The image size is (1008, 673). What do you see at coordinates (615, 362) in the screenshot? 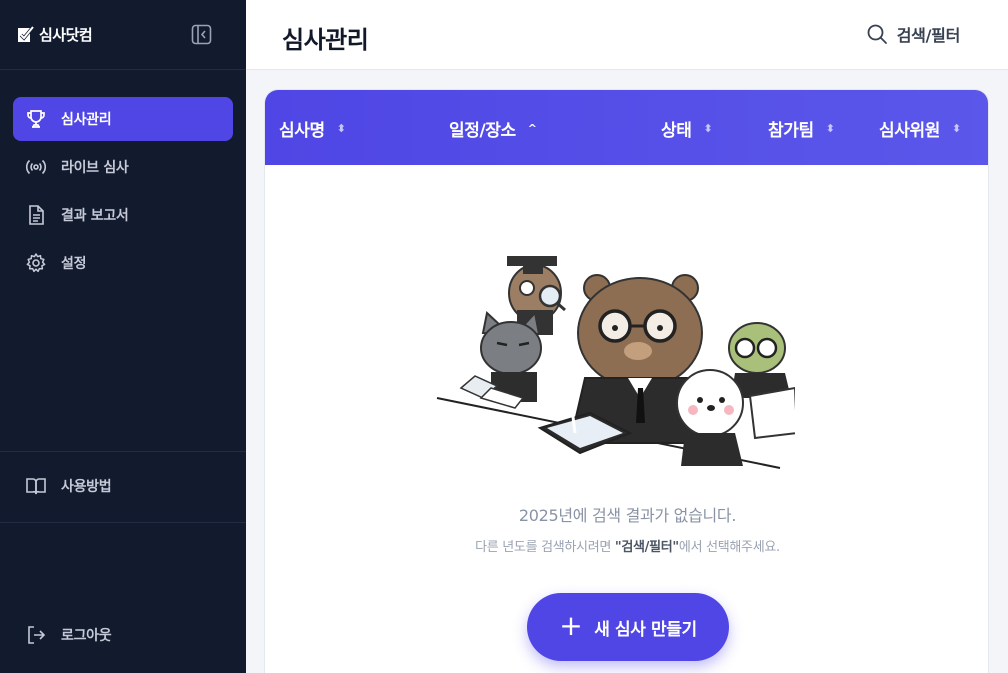
I see `empty-state-illustration` at bounding box center [615, 362].